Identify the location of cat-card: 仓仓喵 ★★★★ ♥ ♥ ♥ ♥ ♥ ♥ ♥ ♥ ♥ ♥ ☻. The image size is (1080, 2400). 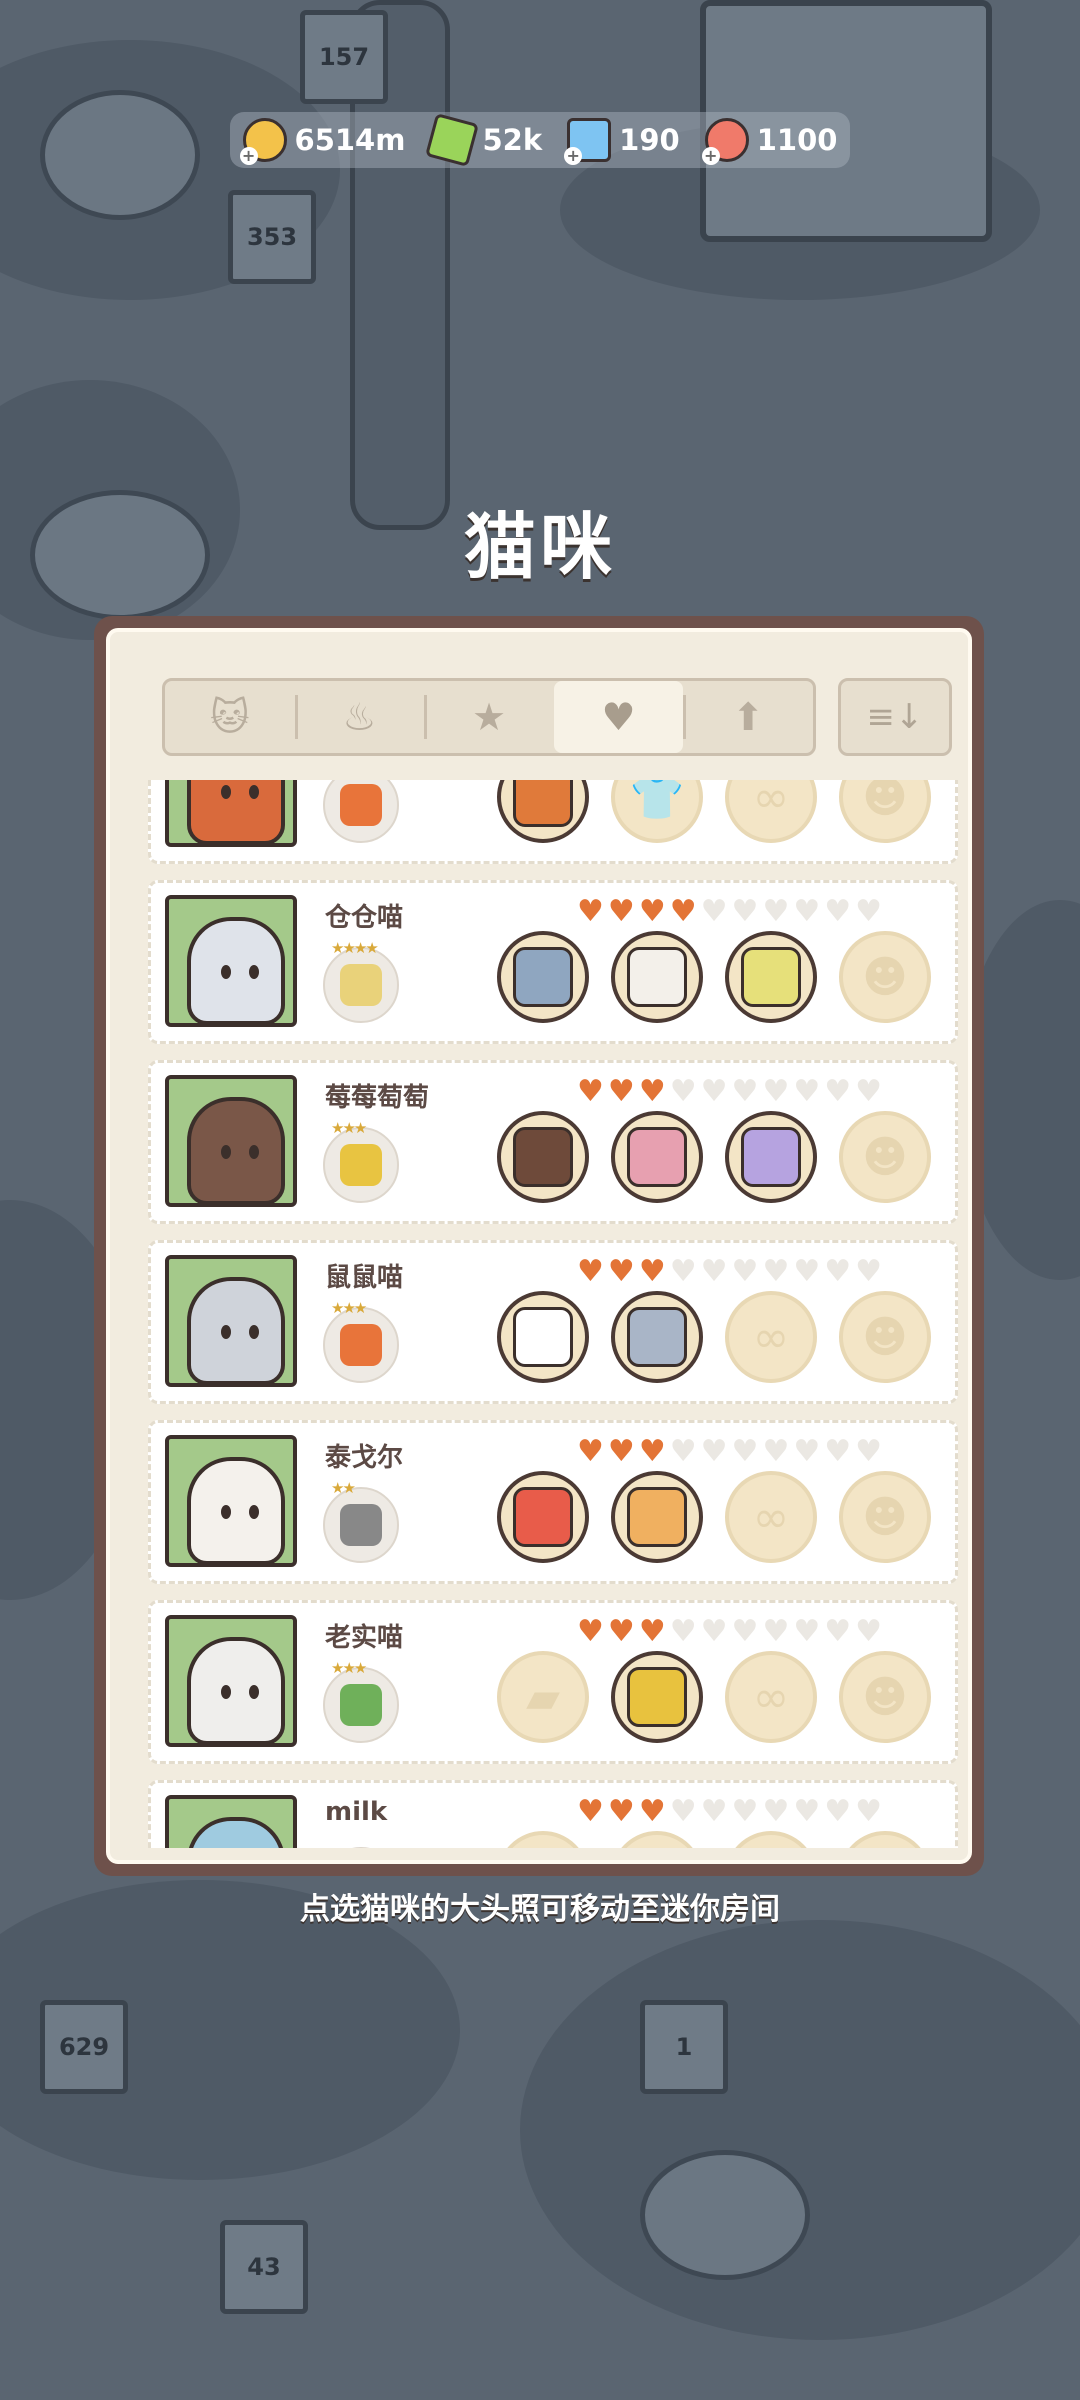
(553, 962).